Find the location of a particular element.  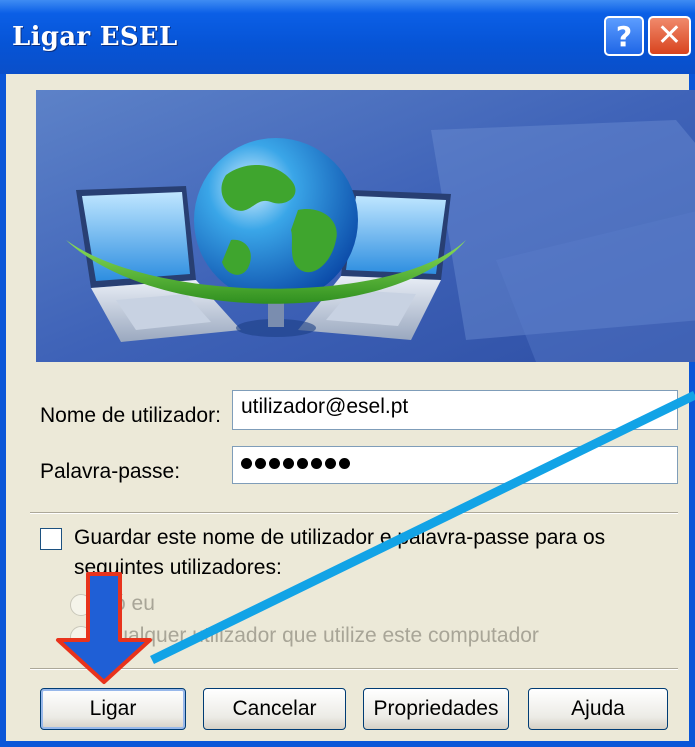

password-mask is located at coordinates (297, 462).